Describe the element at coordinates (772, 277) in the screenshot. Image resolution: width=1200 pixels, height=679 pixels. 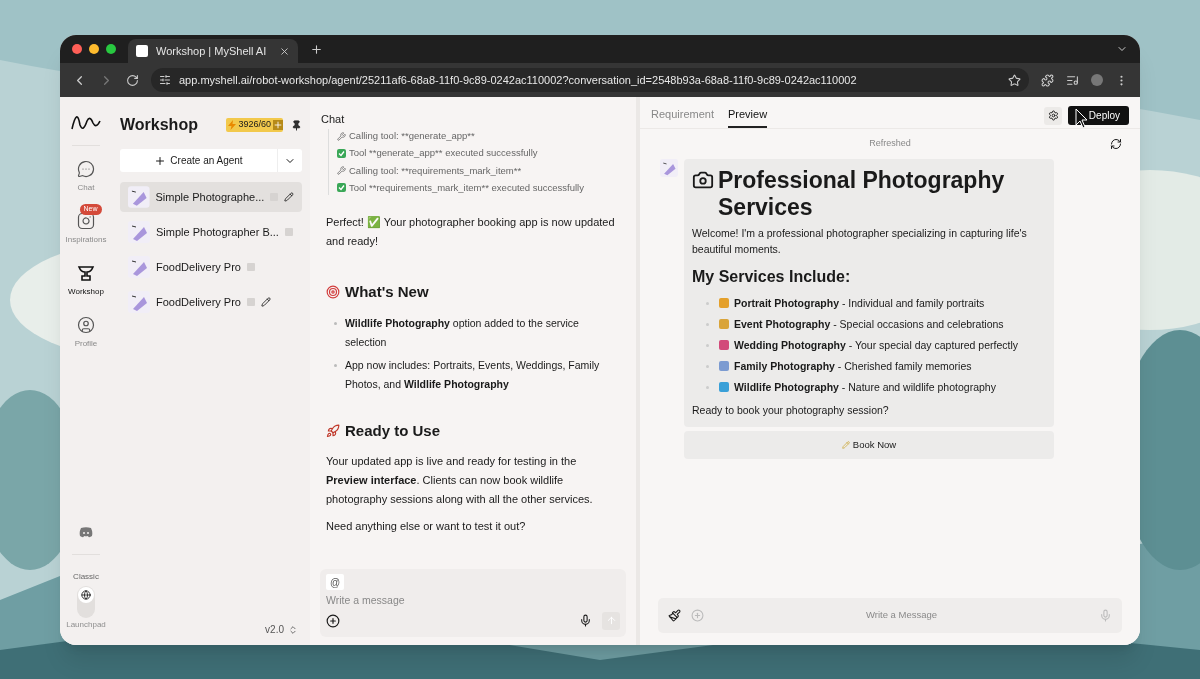
I see `card-subheading: My Services Include:` at that location.